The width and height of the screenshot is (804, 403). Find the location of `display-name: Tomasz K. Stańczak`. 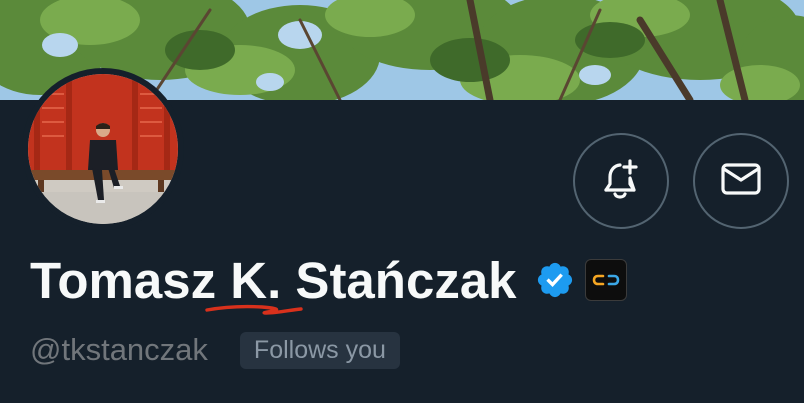

display-name: Tomasz K. Stańczak is located at coordinates (273, 280).